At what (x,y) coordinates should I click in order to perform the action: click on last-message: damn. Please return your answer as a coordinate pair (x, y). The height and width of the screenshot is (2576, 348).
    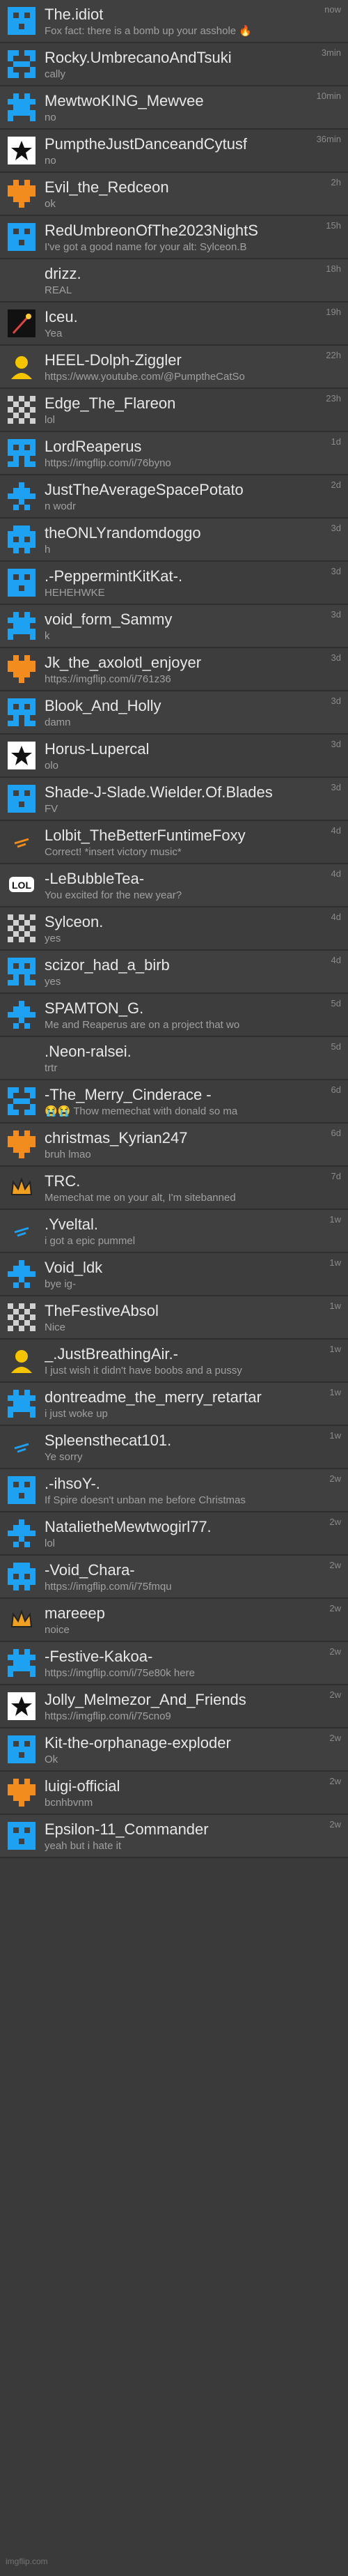
    Looking at the image, I should click on (58, 722).